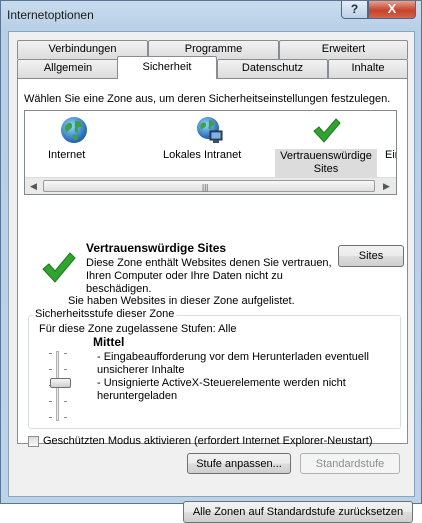 This screenshot has height=523, width=422. What do you see at coordinates (343, 49) in the screenshot?
I see `tab-erweitert: Erweitert` at bounding box center [343, 49].